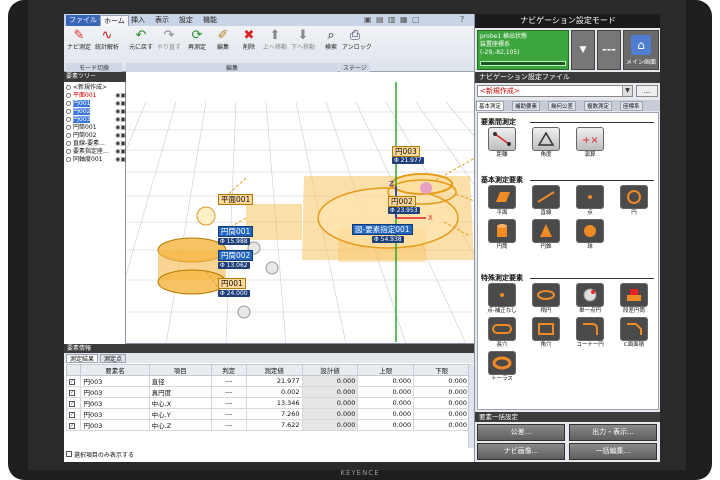 The height and width of the screenshot is (480, 720). What do you see at coordinates (82, 358) in the screenshot?
I see `tab-measure-results: 測定結果` at bounding box center [82, 358].